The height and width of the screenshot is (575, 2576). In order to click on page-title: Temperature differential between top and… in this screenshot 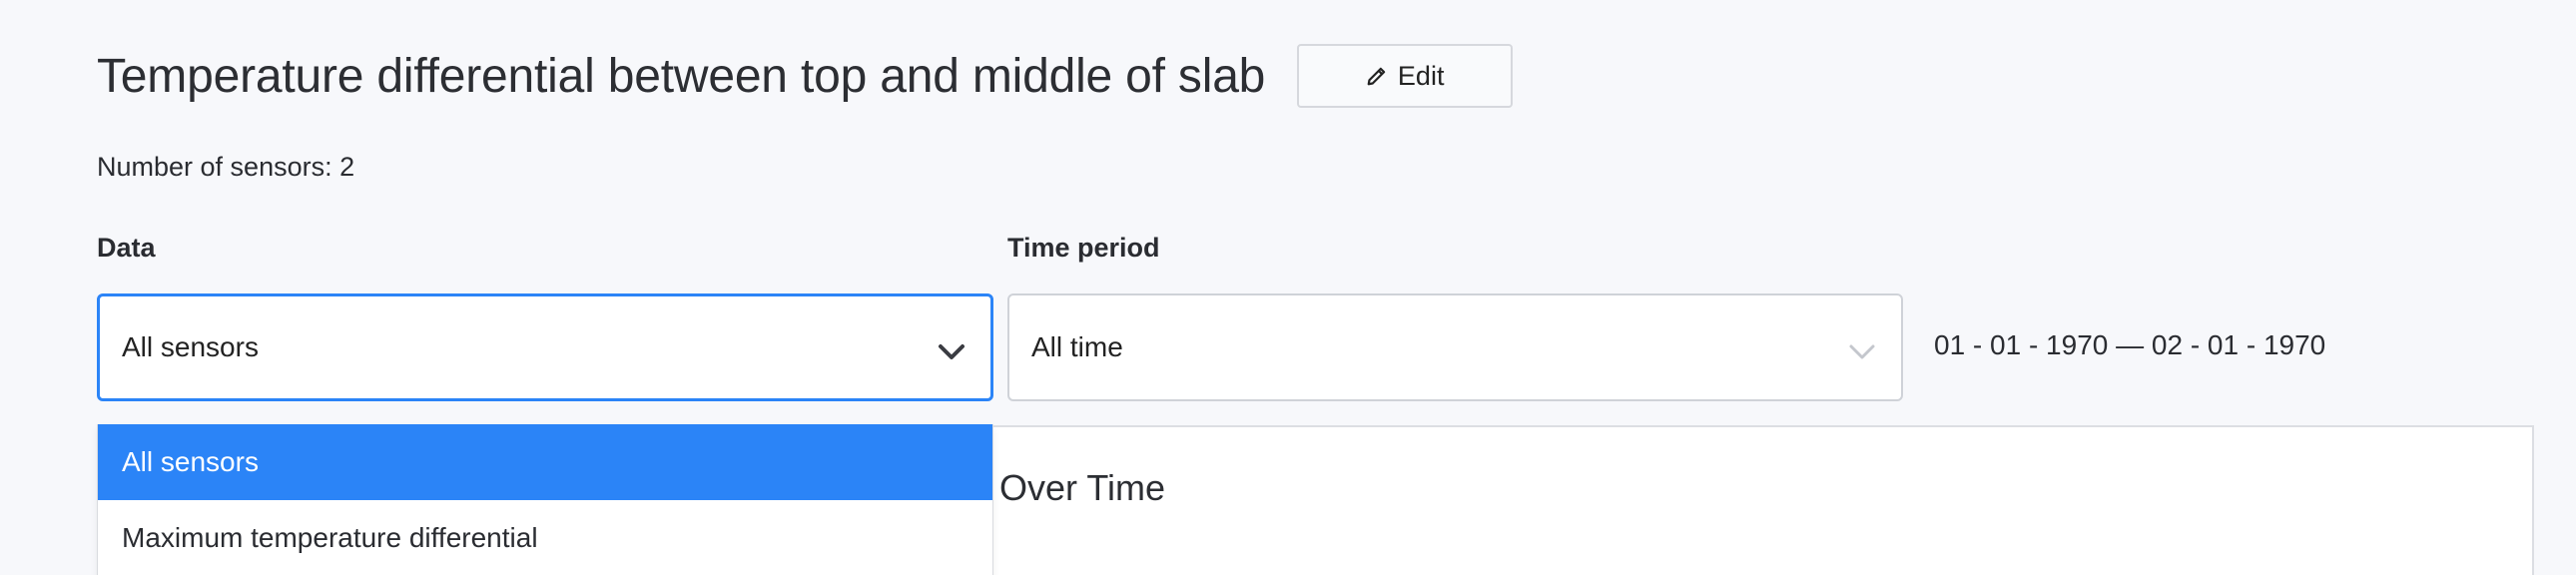, I will do `click(681, 76)`.